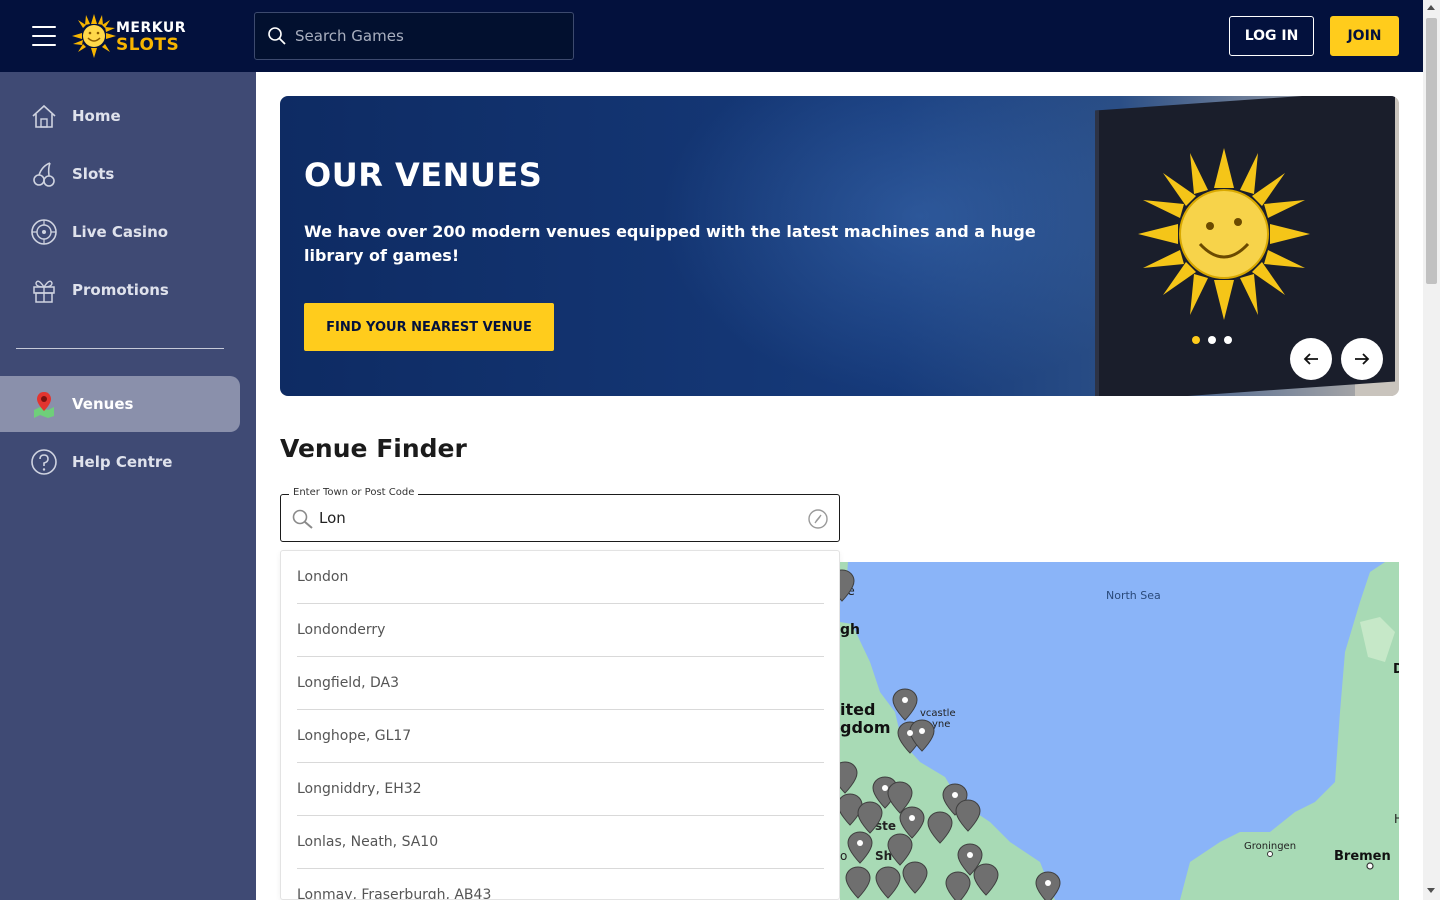 Image resolution: width=1440 pixels, height=900 pixels. What do you see at coordinates (1431, 151) in the screenshot?
I see `scroll-thumb` at bounding box center [1431, 151].